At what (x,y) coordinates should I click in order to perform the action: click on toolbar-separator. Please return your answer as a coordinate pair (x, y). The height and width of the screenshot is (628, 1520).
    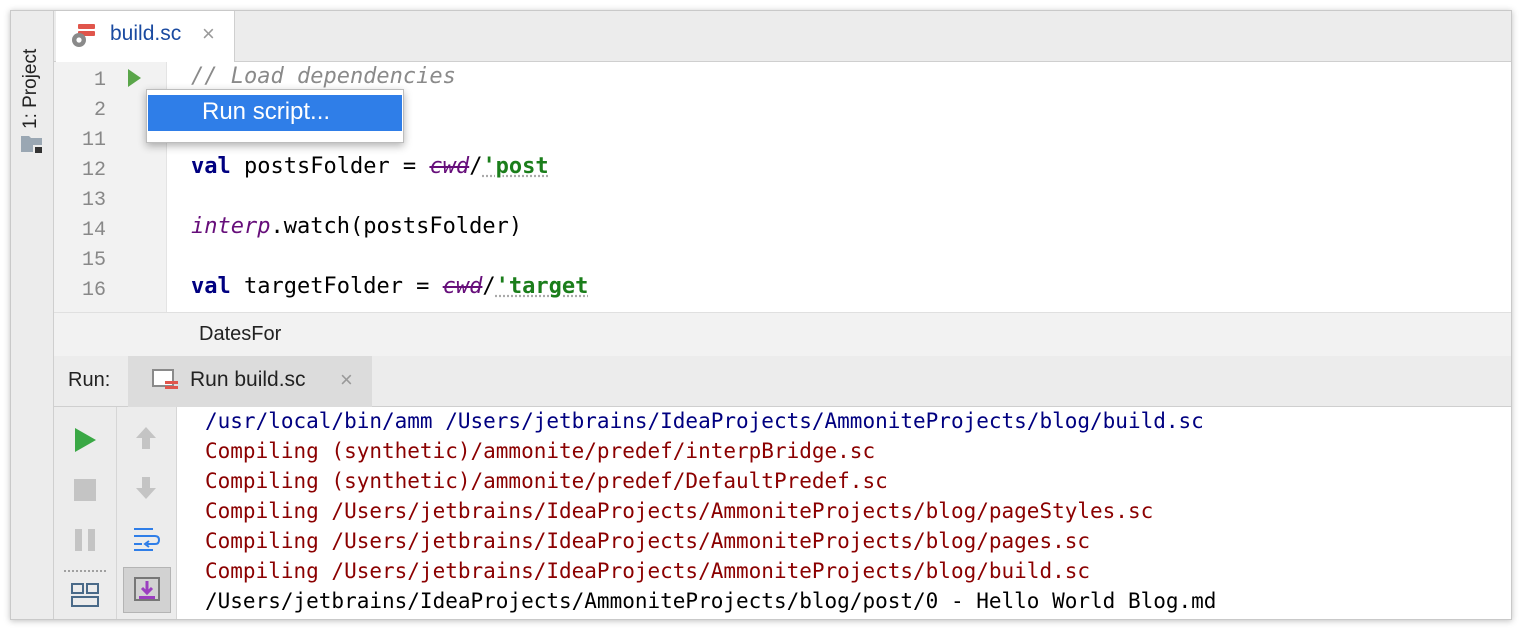
    Looking at the image, I should click on (85, 571).